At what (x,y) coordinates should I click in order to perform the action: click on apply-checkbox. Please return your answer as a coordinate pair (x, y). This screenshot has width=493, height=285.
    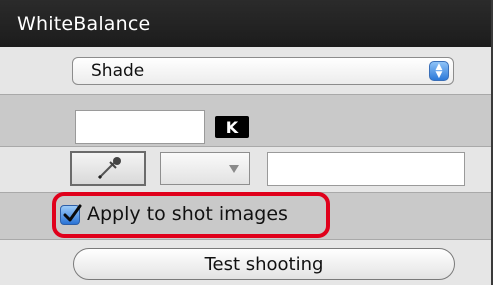
    Looking at the image, I should click on (71, 214).